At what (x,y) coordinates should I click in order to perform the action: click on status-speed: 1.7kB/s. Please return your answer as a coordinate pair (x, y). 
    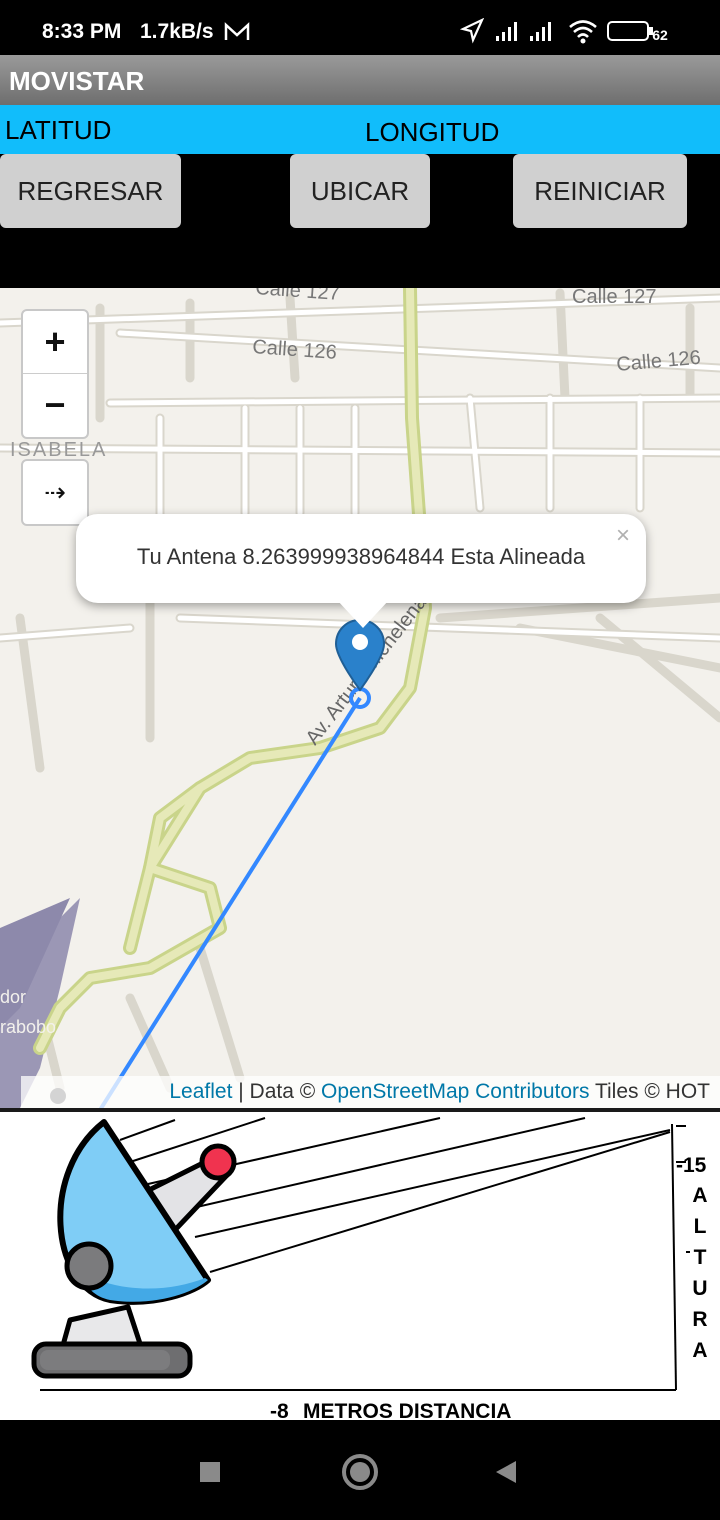
    Looking at the image, I should click on (177, 31).